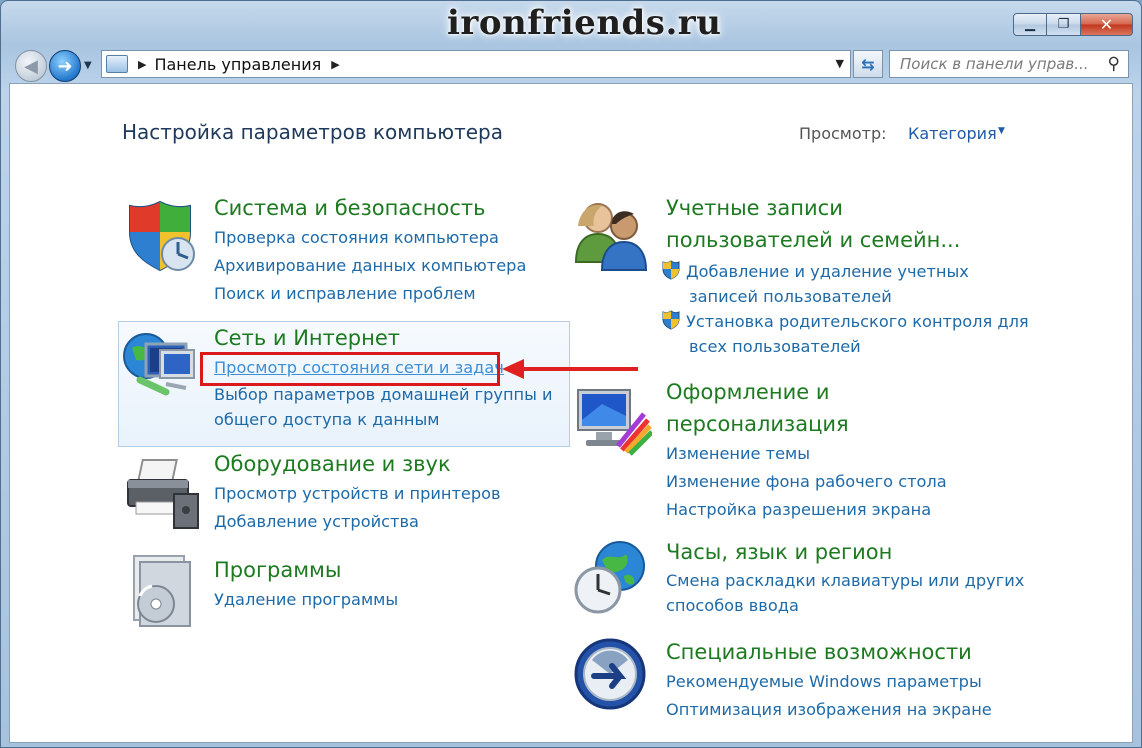 This screenshot has width=1142, height=748. What do you see at coordinates (829, 710) in the screenshot?
I see `link-optimize-display: Оптимизация изображения на экране` at bounding box center [829, 710].